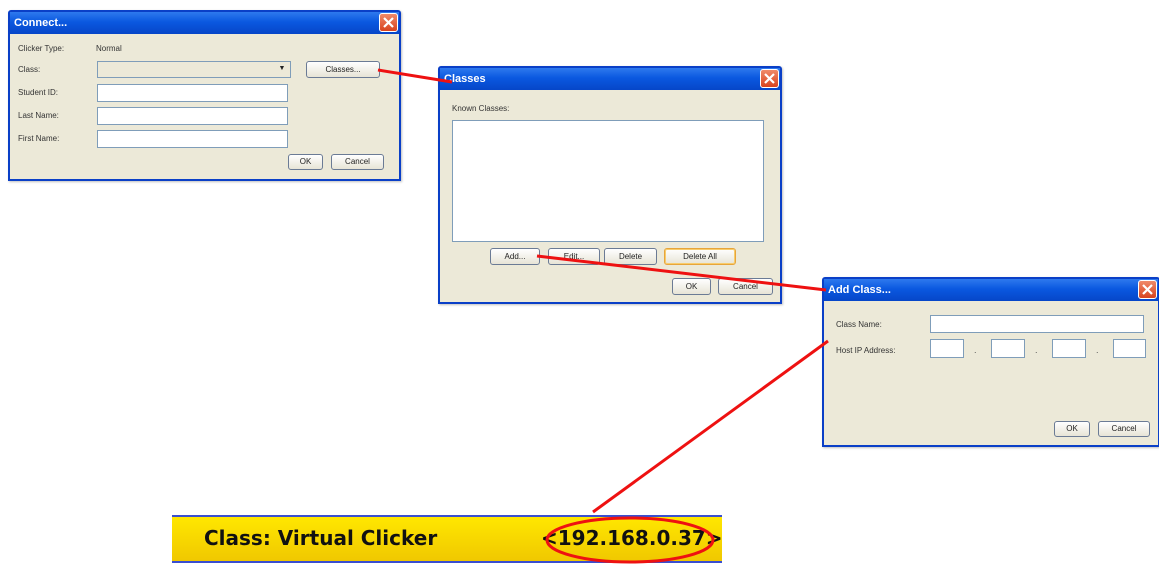 Image resolution: width=1159 pixels, height=565 pixels. I want to click on connector-ip-line, so click(710, 426).